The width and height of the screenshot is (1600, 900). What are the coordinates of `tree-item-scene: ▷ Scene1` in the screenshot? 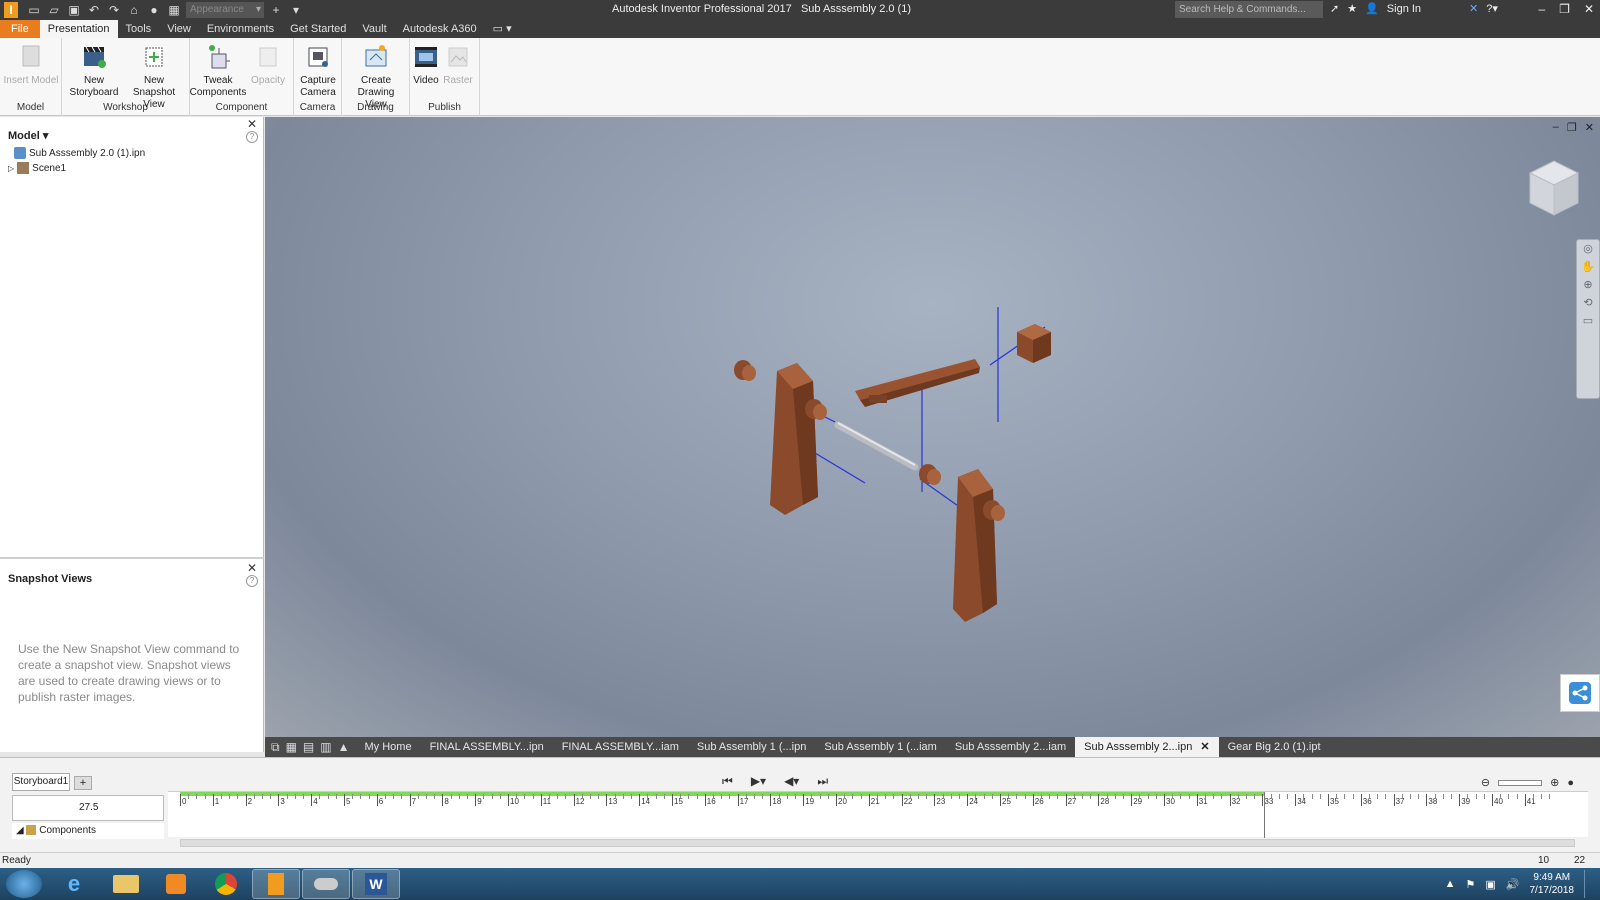 It's located at (37, 168).